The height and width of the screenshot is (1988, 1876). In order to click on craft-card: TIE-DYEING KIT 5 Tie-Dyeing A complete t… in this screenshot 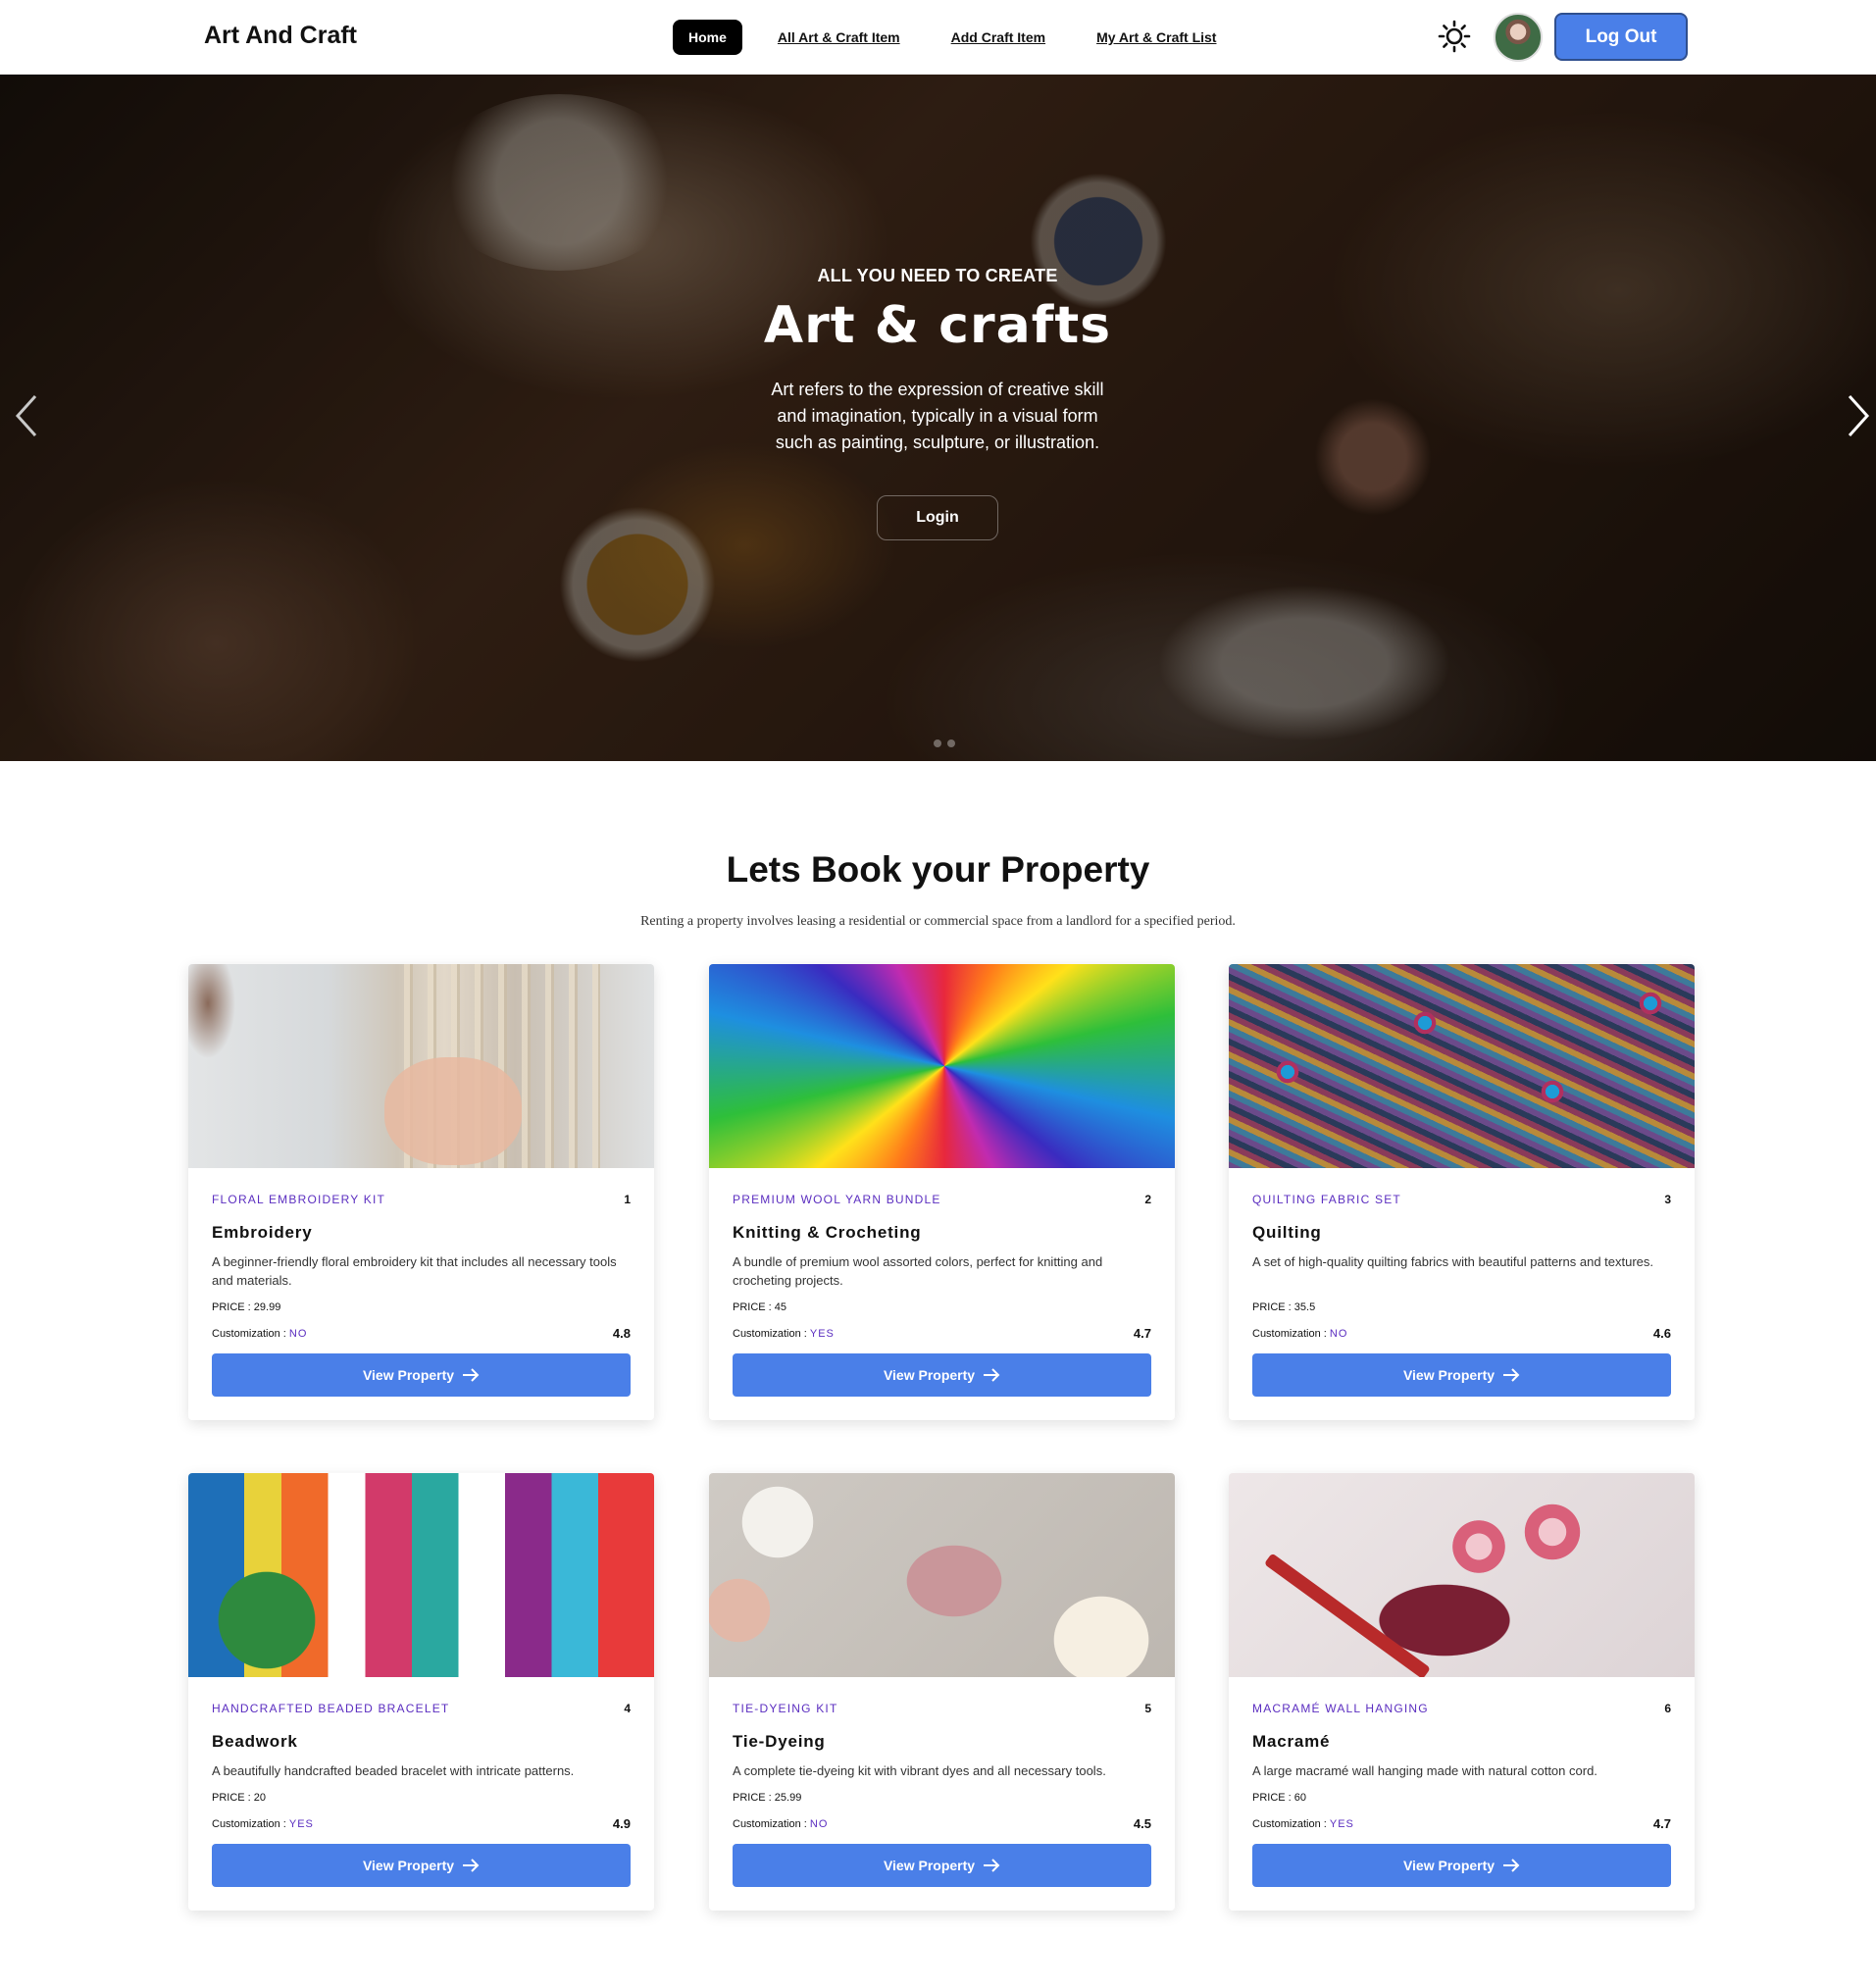, I will do `click(942, 1692)`.